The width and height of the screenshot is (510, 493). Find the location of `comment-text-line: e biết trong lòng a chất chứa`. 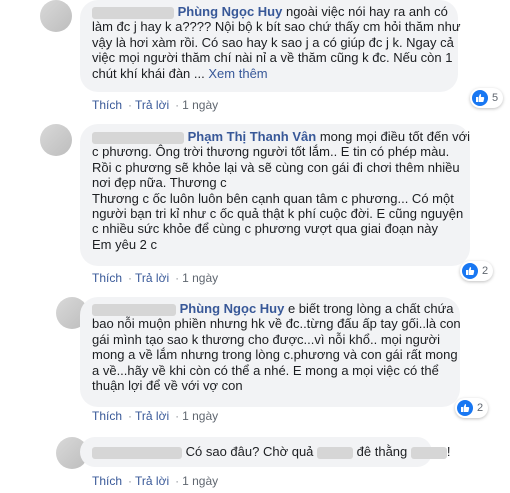

comment-text-line: e biết trong lòng a chất chứa is located at coordinates (370, 308).